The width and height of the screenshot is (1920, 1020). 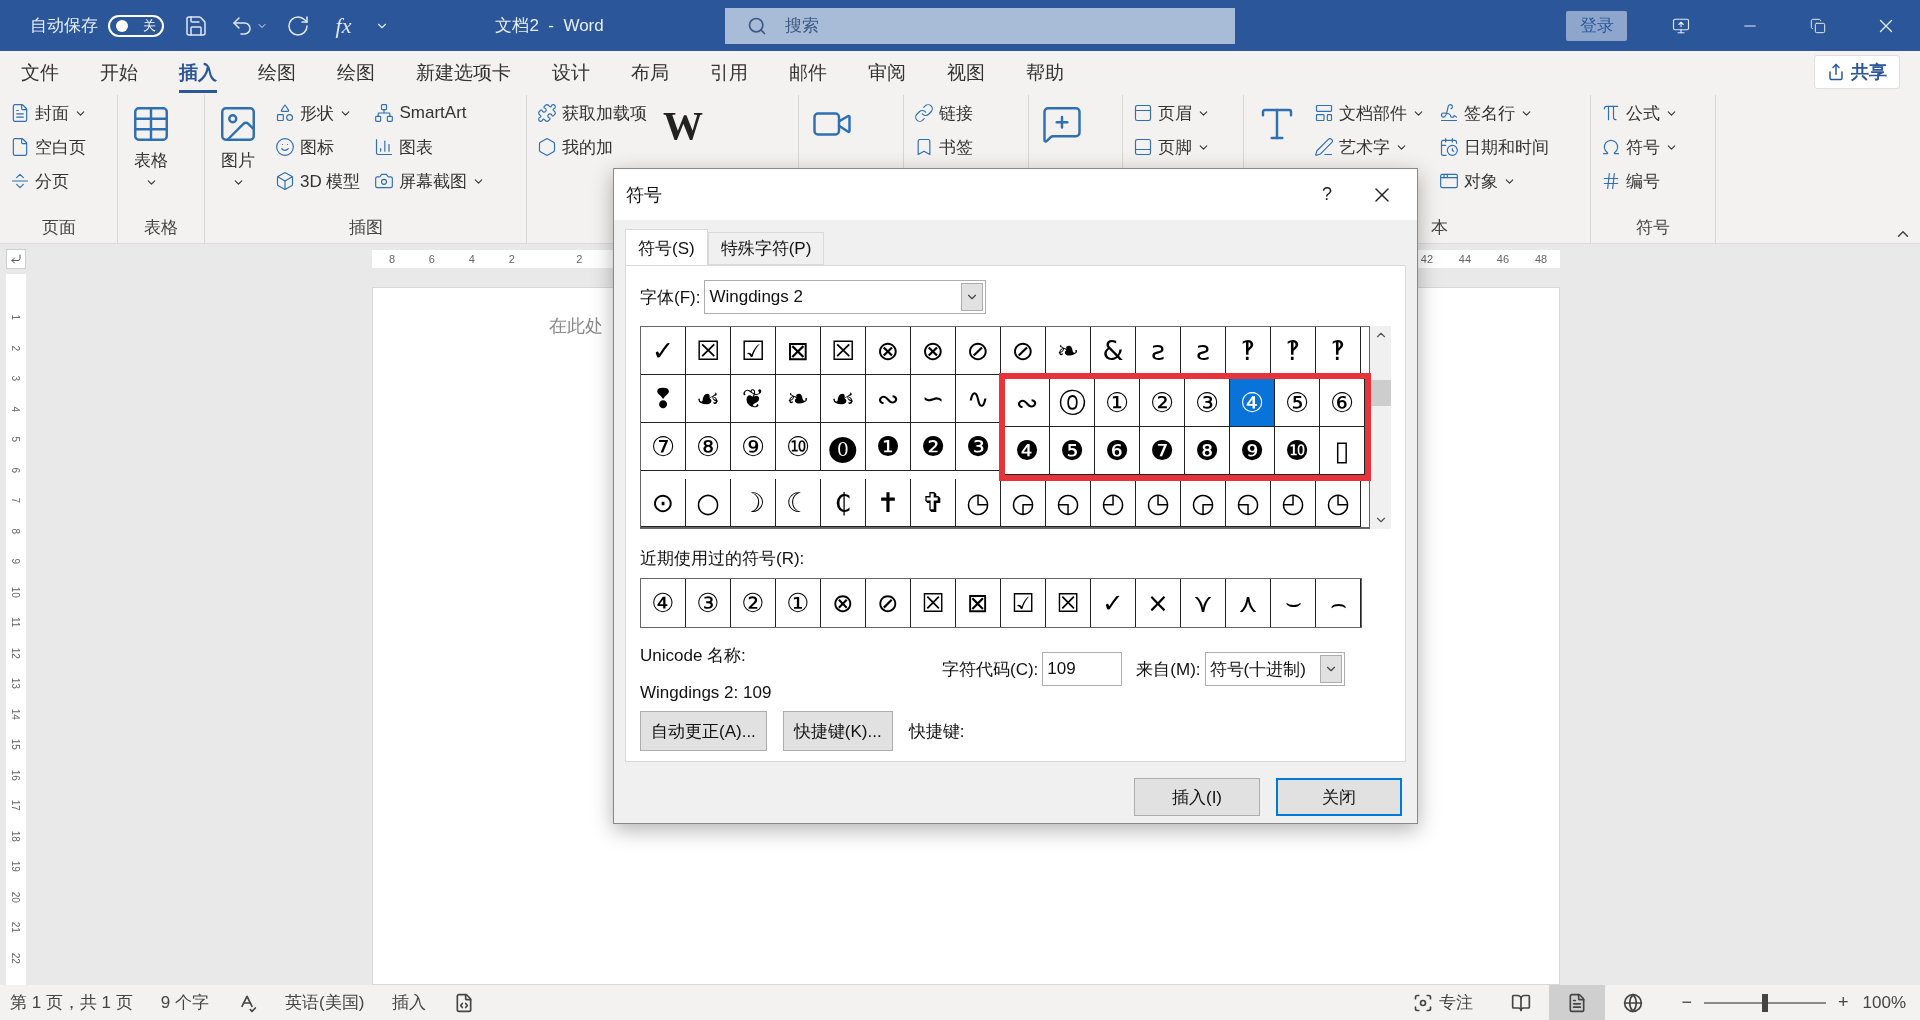 What do you see at coordinates (1117, 451) in the screenshot?
I see `symbol-cell: ❻` at bounding box center [1117, 451].